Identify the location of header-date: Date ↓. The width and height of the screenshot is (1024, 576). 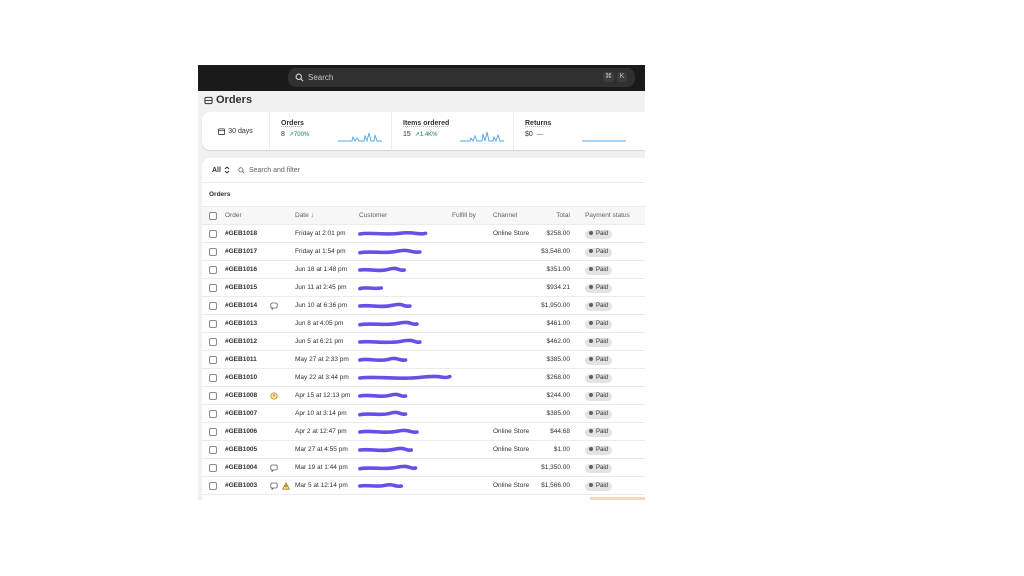
(304, 216).